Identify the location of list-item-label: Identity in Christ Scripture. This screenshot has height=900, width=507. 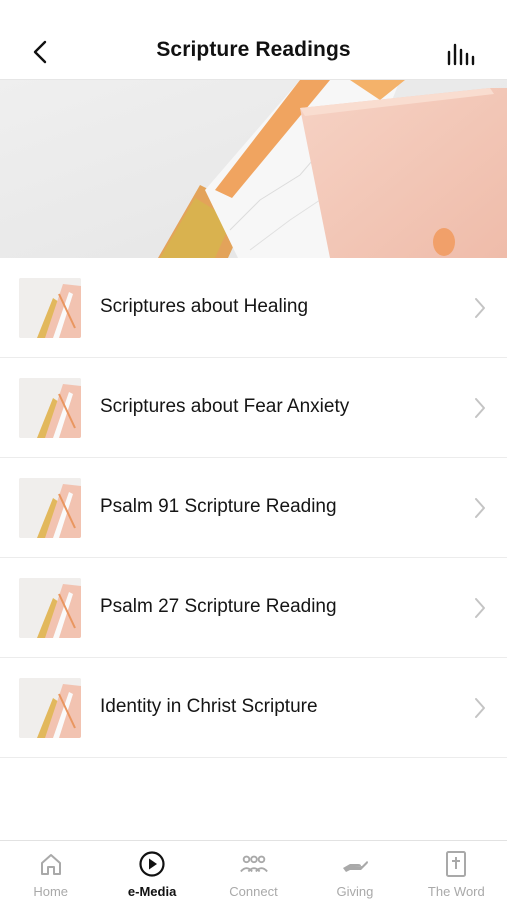
(209, 706).